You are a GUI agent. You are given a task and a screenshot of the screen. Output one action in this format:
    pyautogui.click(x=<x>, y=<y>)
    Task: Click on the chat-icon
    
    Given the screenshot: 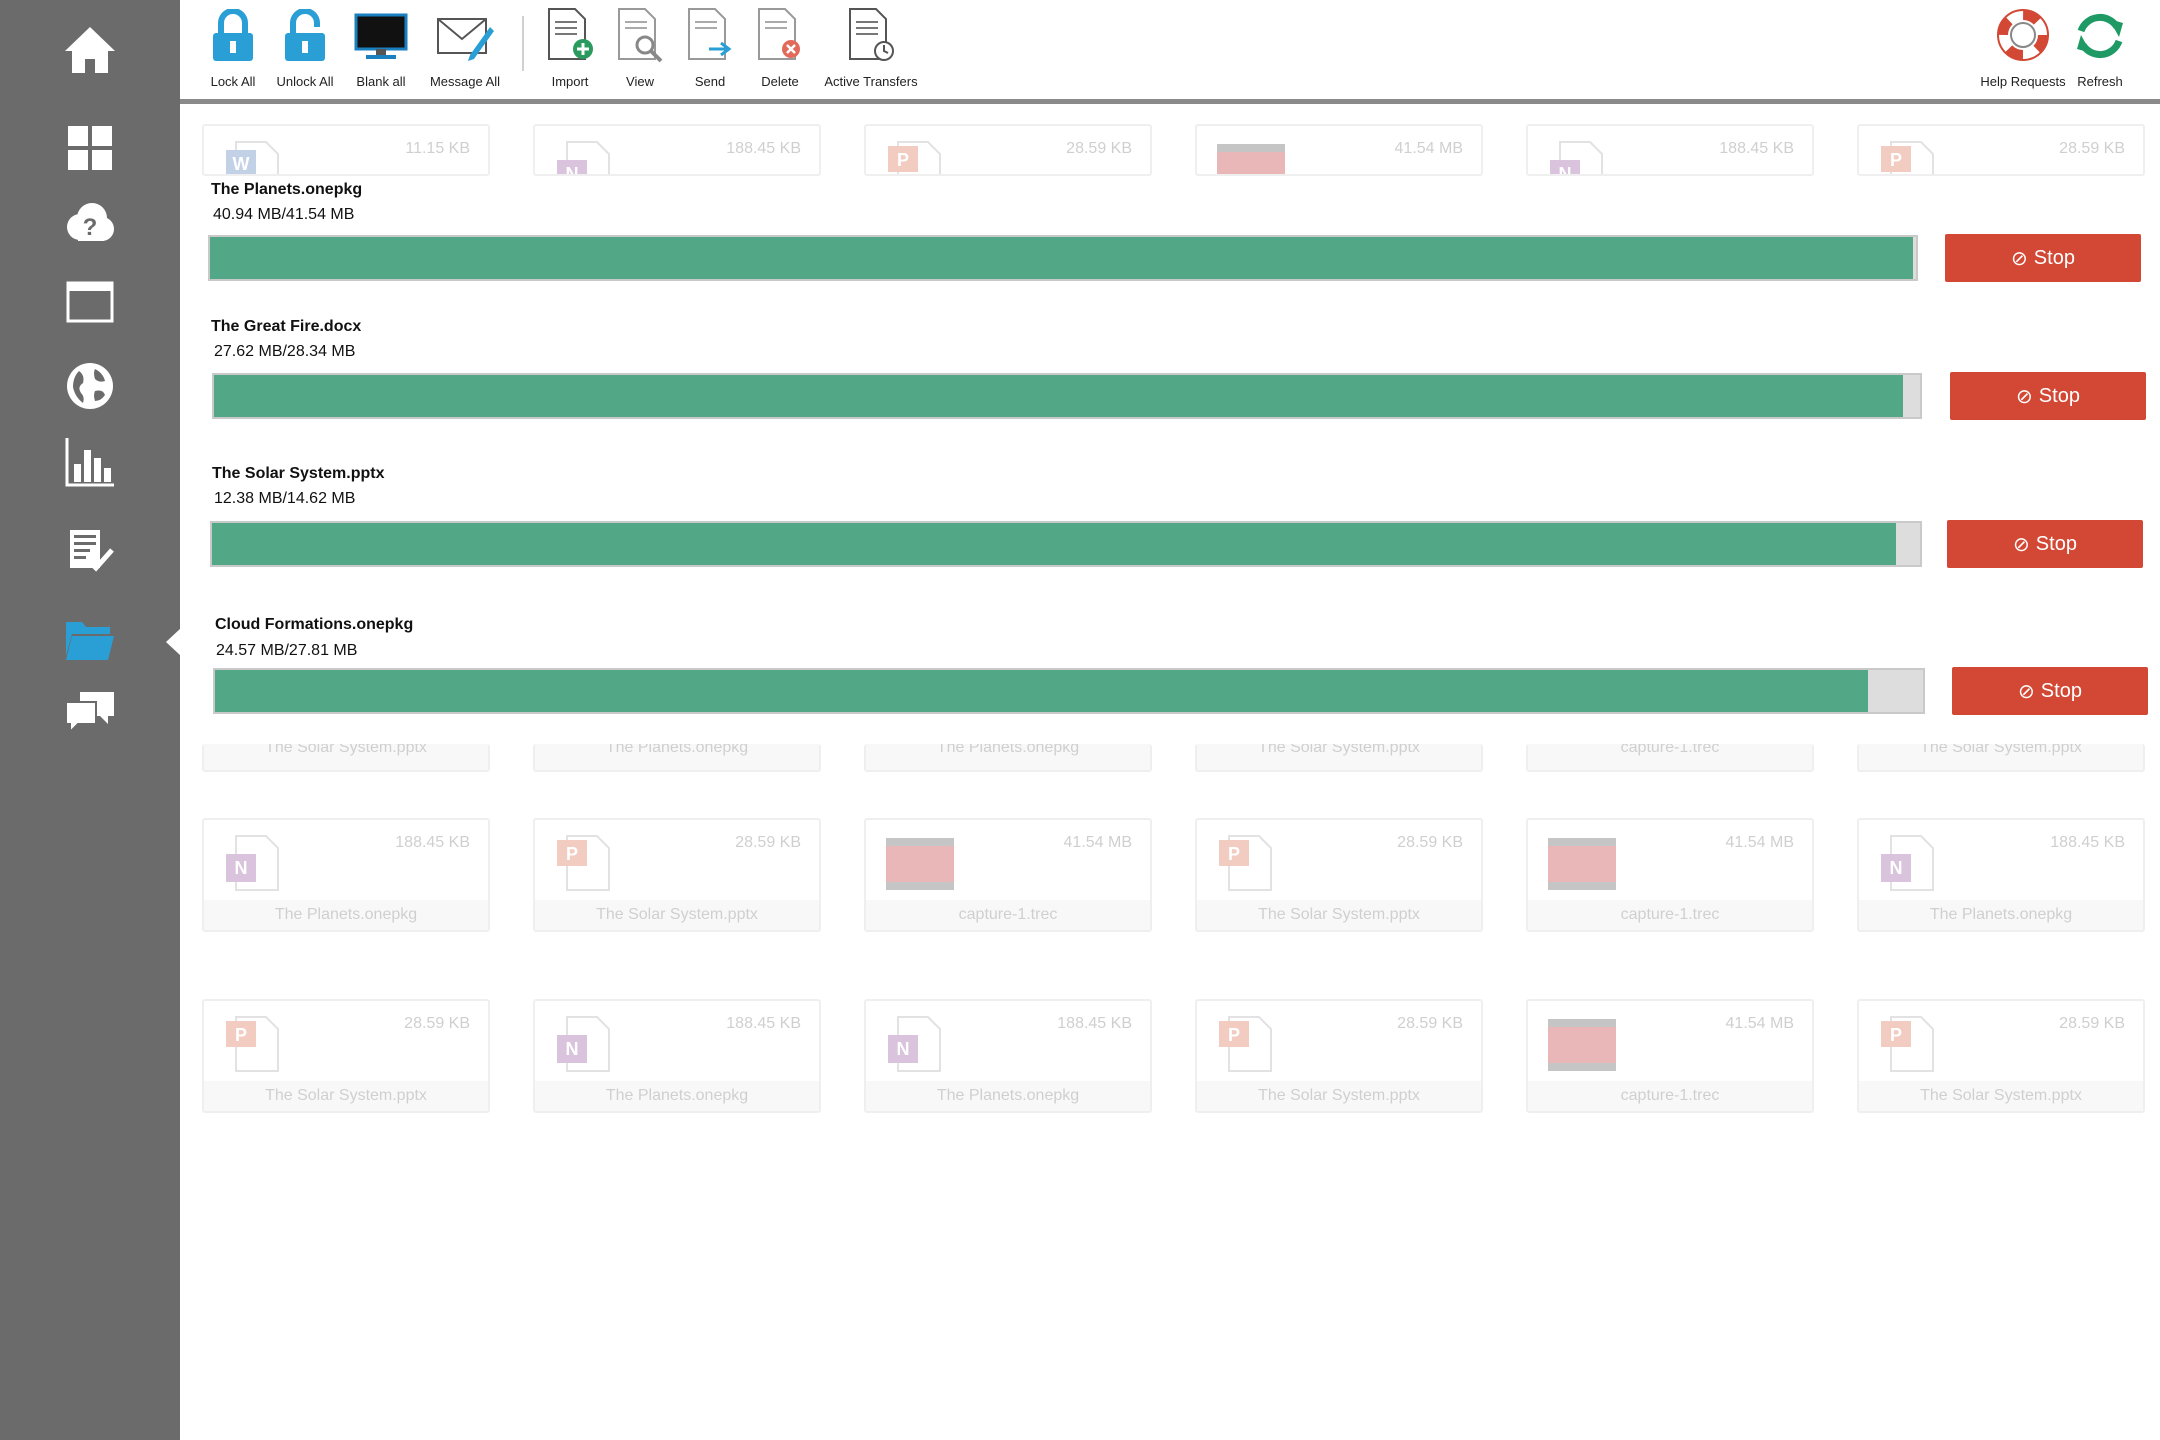 What is the action you would take?
    pyautogui.click(x=90, y=712)
    